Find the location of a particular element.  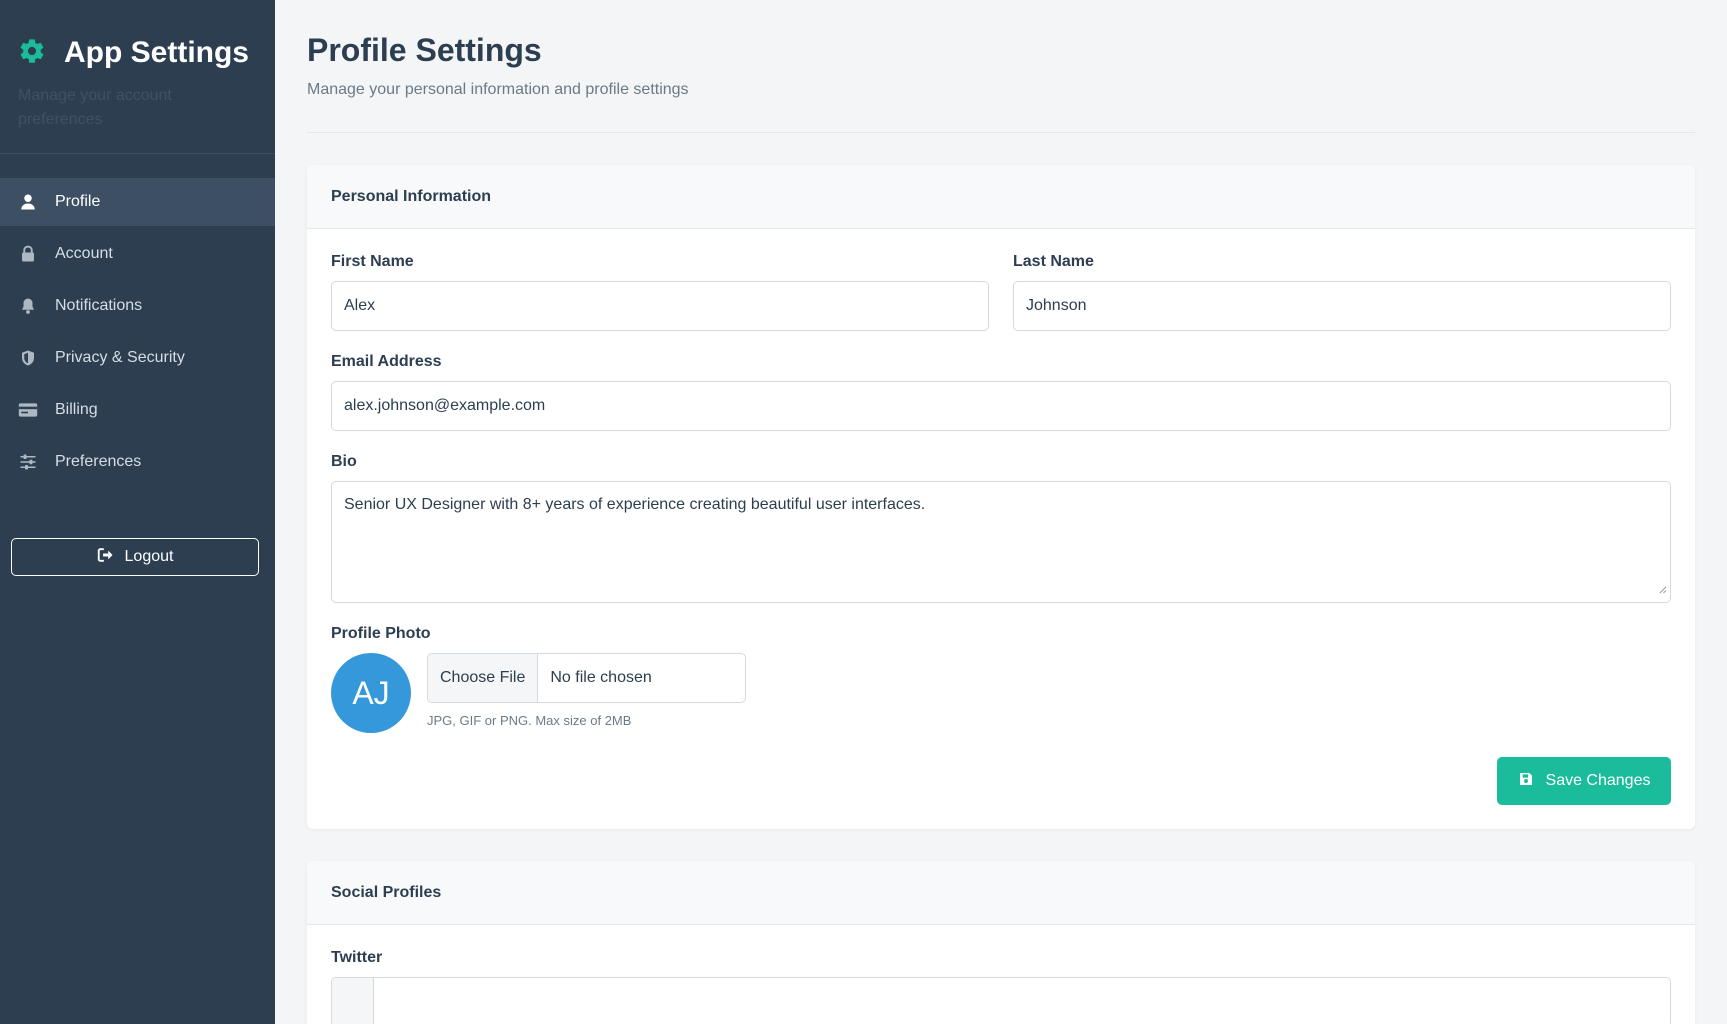

user-icon is located at coordinates (28, 202).